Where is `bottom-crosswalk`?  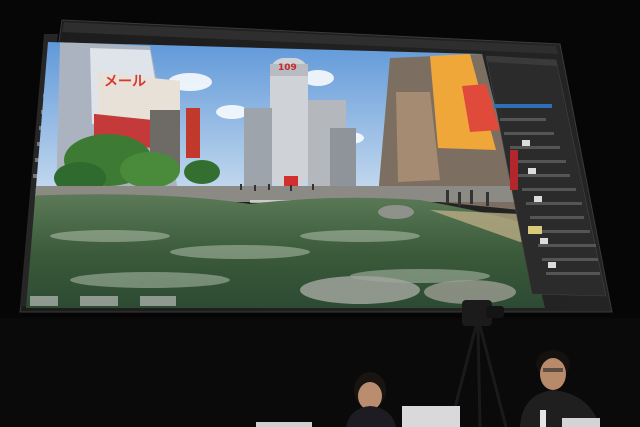 bottom-crosswalk is located at coordinates (103, 301).